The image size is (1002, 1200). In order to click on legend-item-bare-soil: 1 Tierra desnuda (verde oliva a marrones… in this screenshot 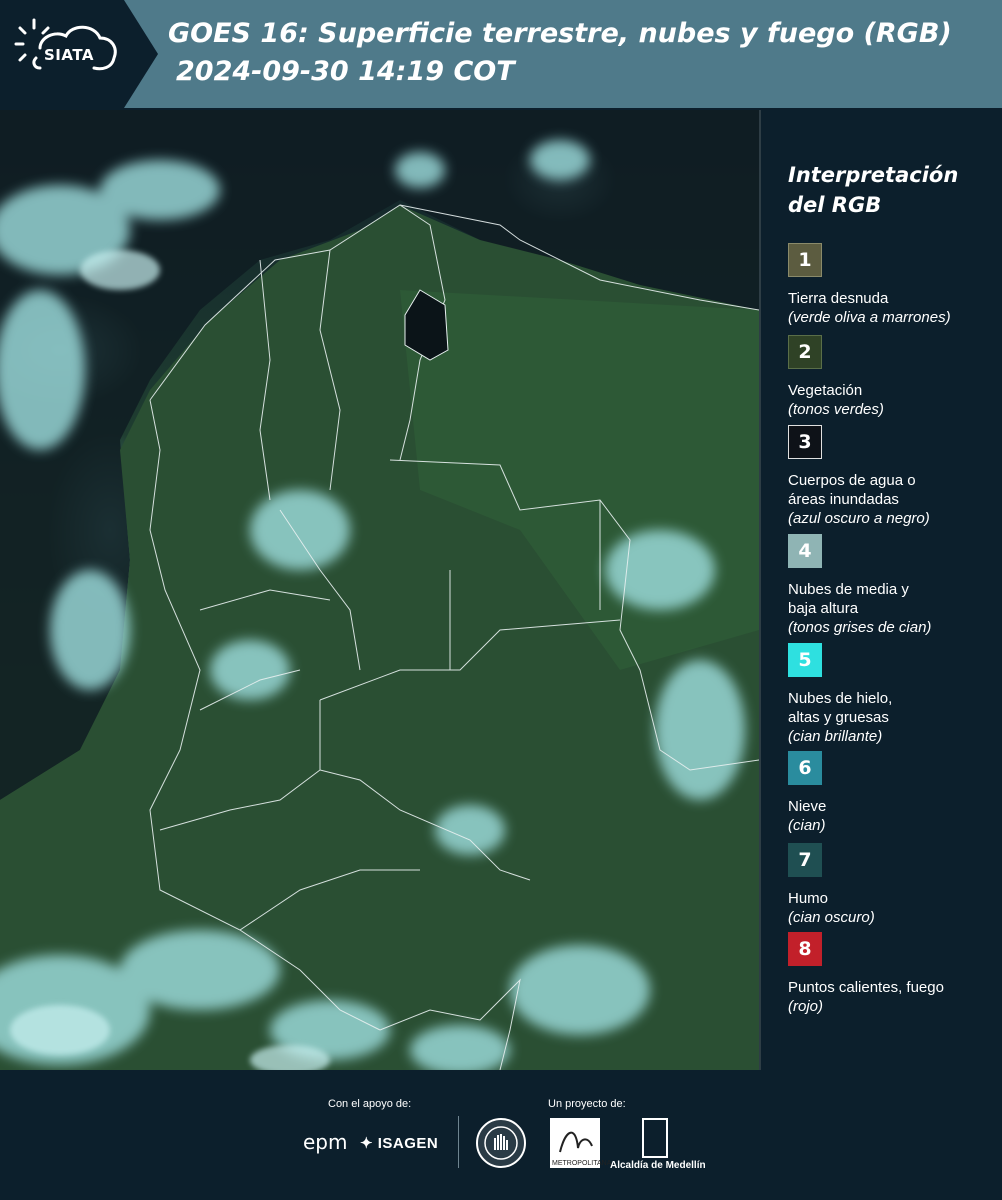, I will do `click(890, 285)`.